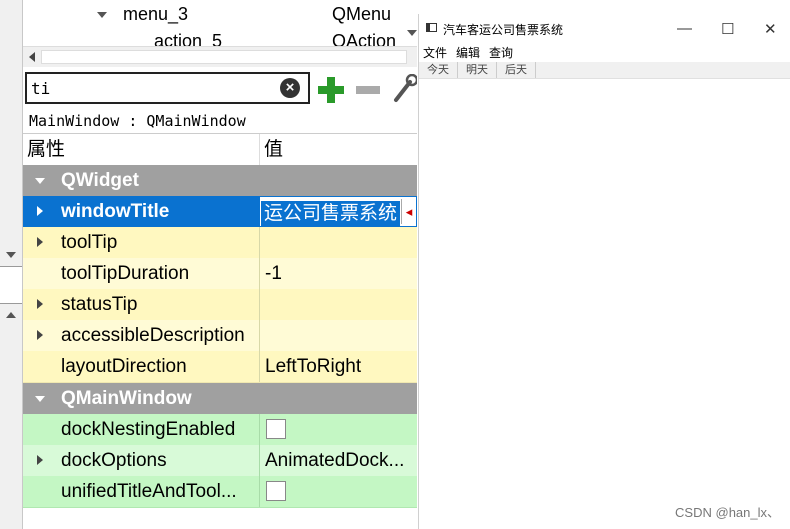  I want to click on close-icon: ✕, so click(770, 29).